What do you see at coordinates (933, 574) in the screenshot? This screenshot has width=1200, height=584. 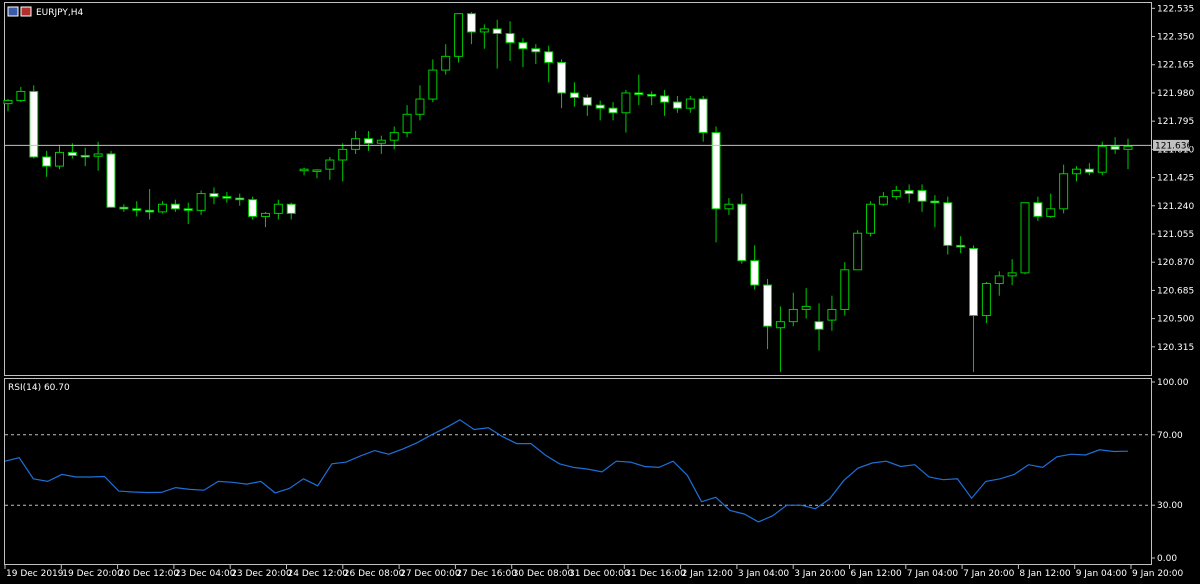 I see `time-tick-label: 7 Jan 04:00` at bounding box center [933, 574].